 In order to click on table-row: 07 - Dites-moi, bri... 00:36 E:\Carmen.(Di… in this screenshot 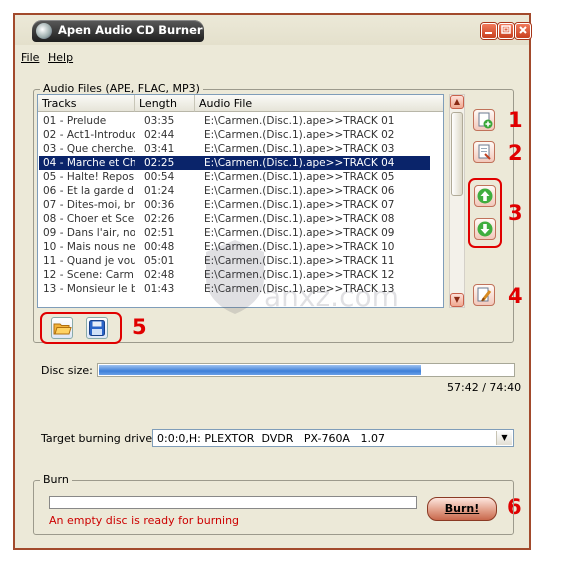, I will do `click(234, 205)`.